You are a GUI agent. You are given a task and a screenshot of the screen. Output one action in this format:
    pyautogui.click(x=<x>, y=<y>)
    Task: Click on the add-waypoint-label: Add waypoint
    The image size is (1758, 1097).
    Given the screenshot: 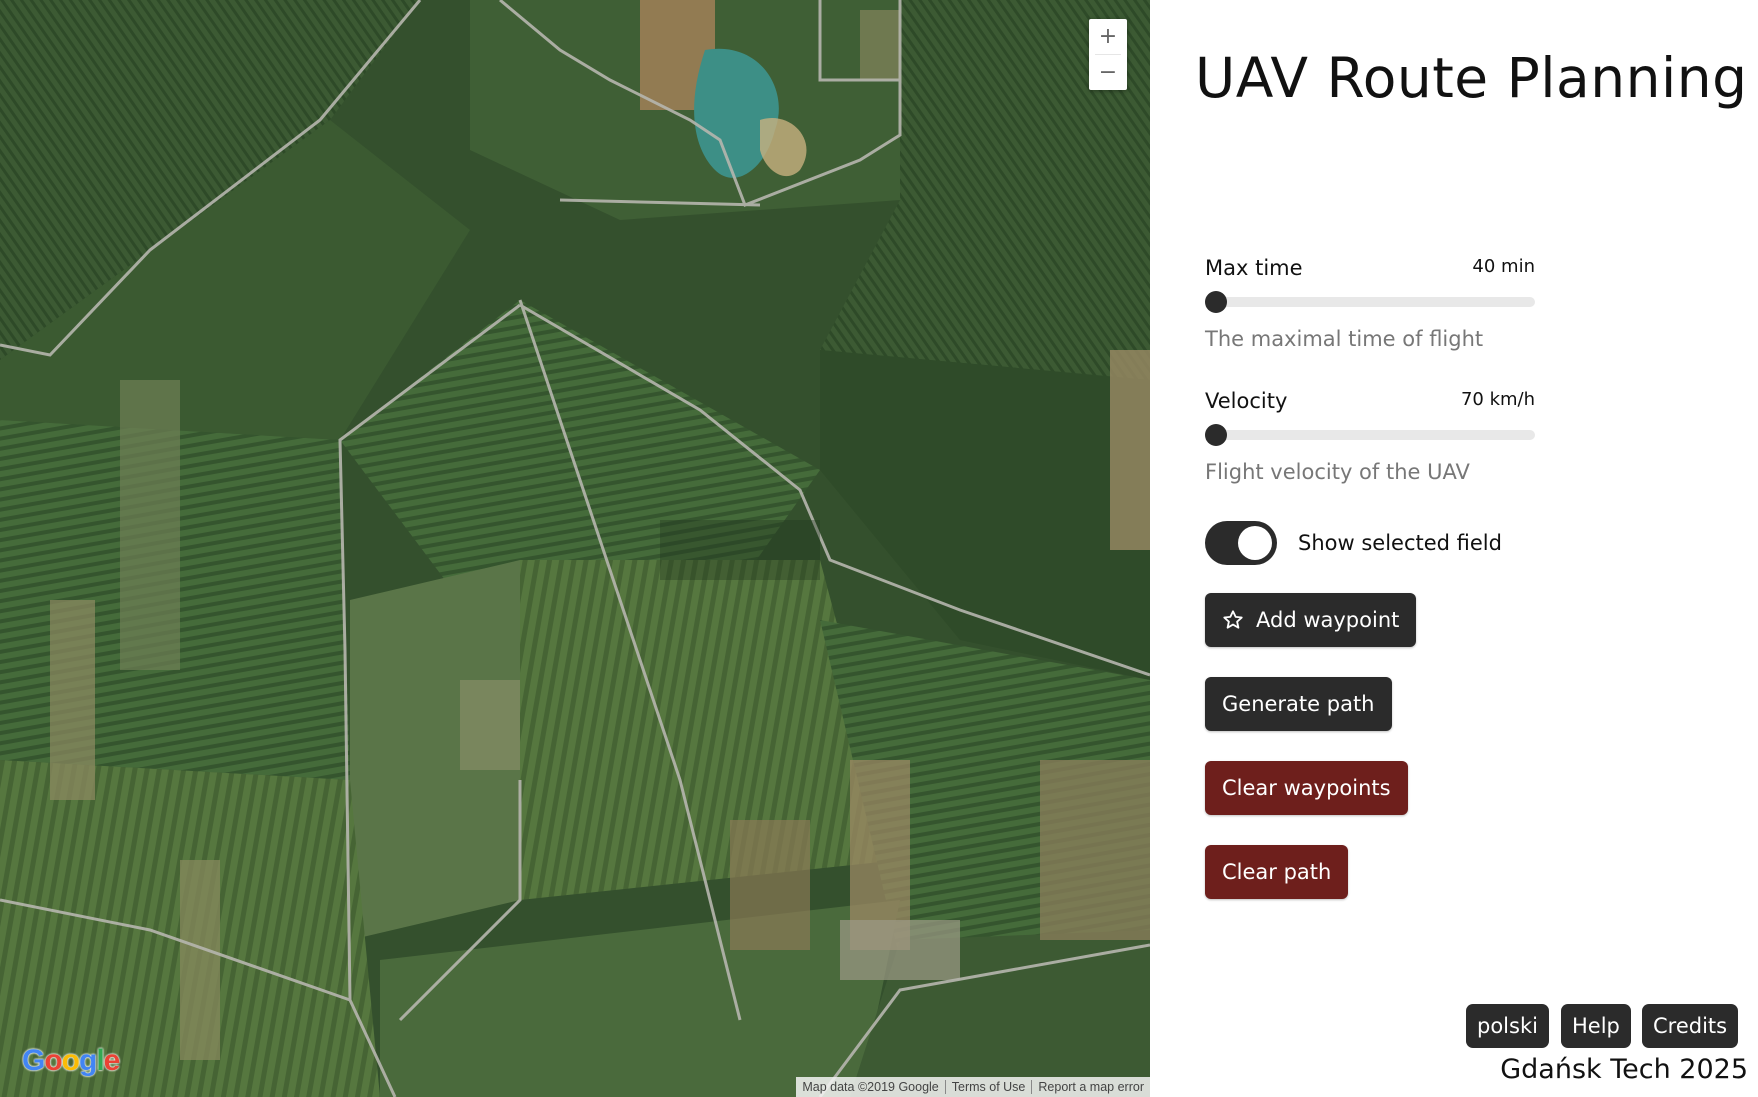 What is the action you would take?
    pyautogui.click(x=1328, y=620)
    